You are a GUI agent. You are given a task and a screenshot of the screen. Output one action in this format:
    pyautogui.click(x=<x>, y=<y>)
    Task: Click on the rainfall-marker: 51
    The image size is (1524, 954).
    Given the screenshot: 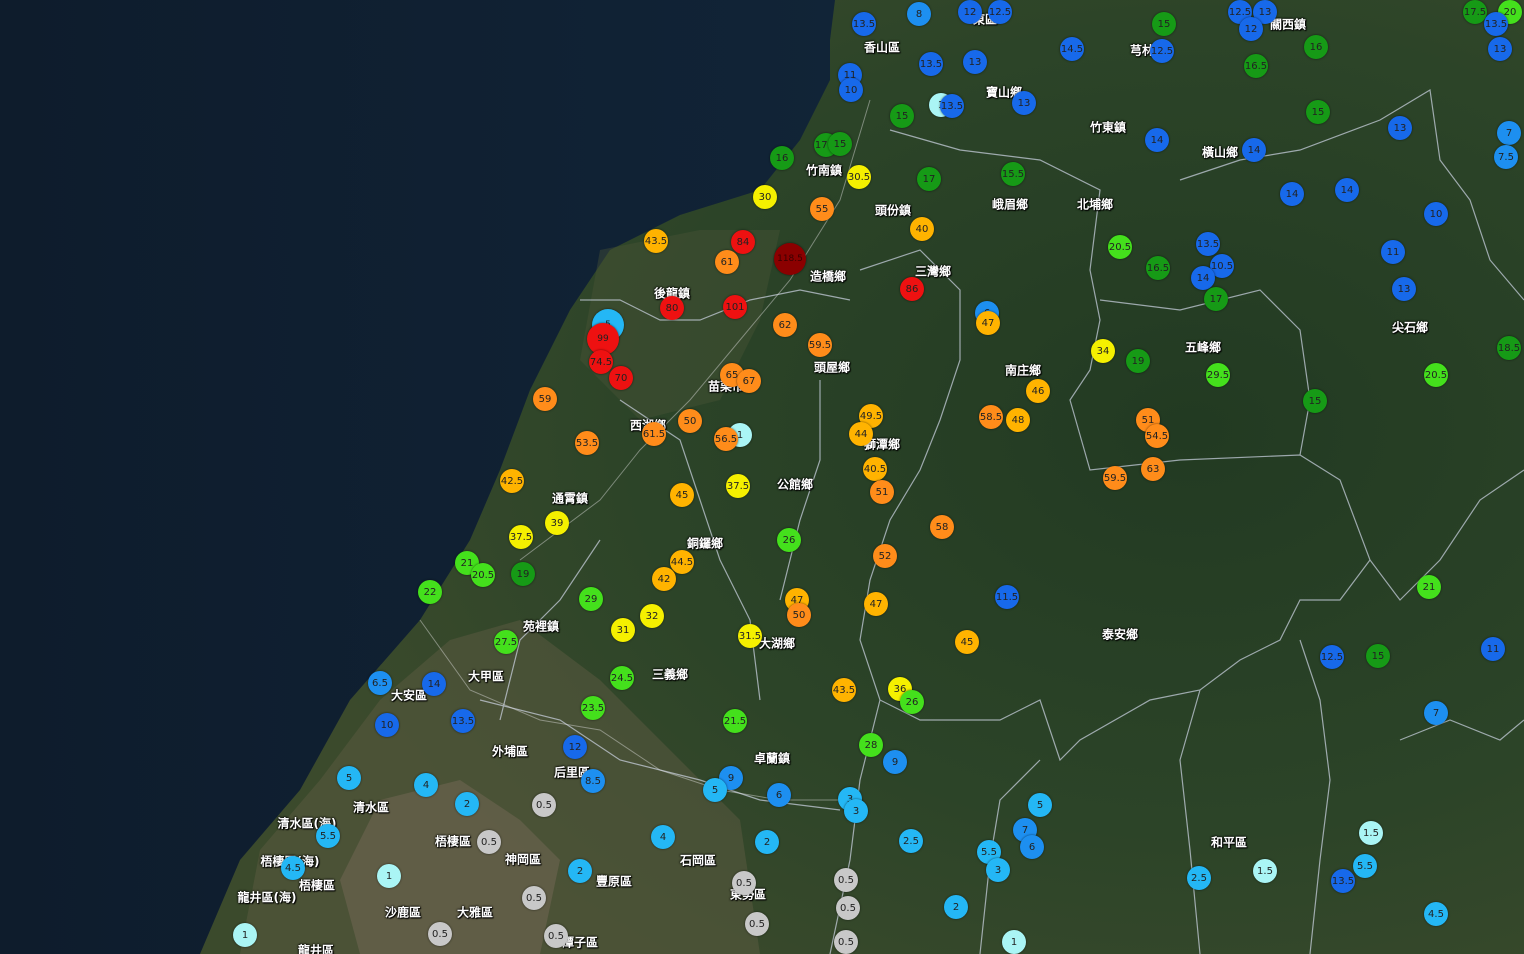 What is the action you would take?
    pyautogui.click(x=882, y=492)
    